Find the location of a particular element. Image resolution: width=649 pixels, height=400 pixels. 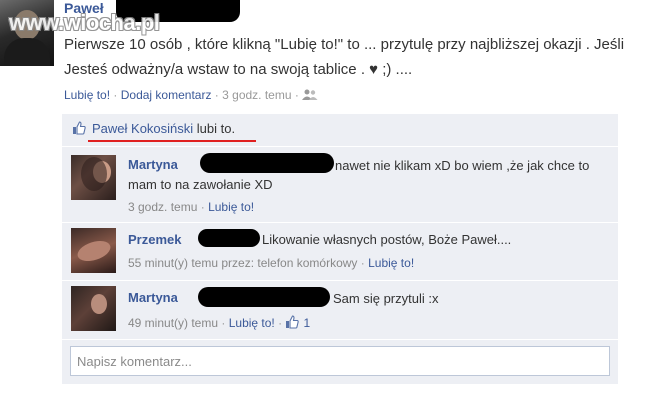

likes-summary: Paweł Kokosiński lubi to. is located at coordinates (153, 128).